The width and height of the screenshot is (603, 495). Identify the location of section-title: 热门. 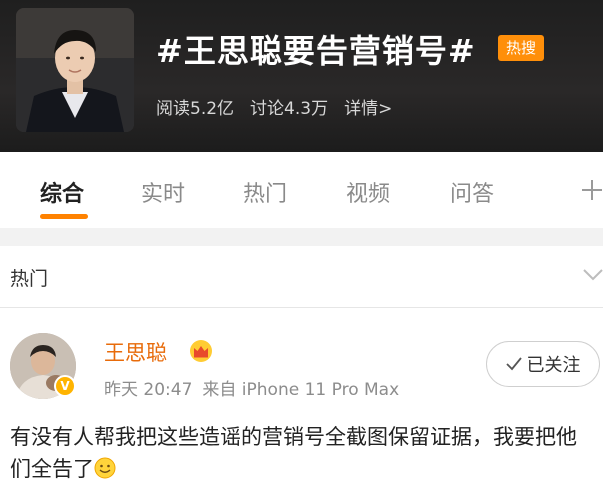
(29, 279).